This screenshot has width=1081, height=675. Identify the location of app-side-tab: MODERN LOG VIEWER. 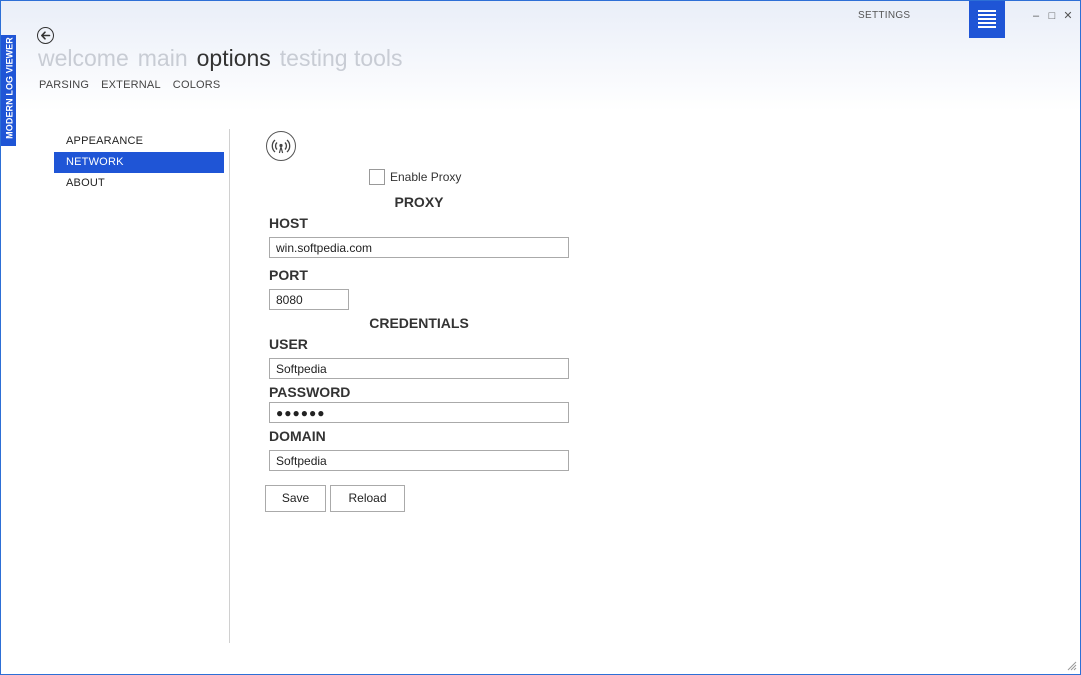
(8, 90).